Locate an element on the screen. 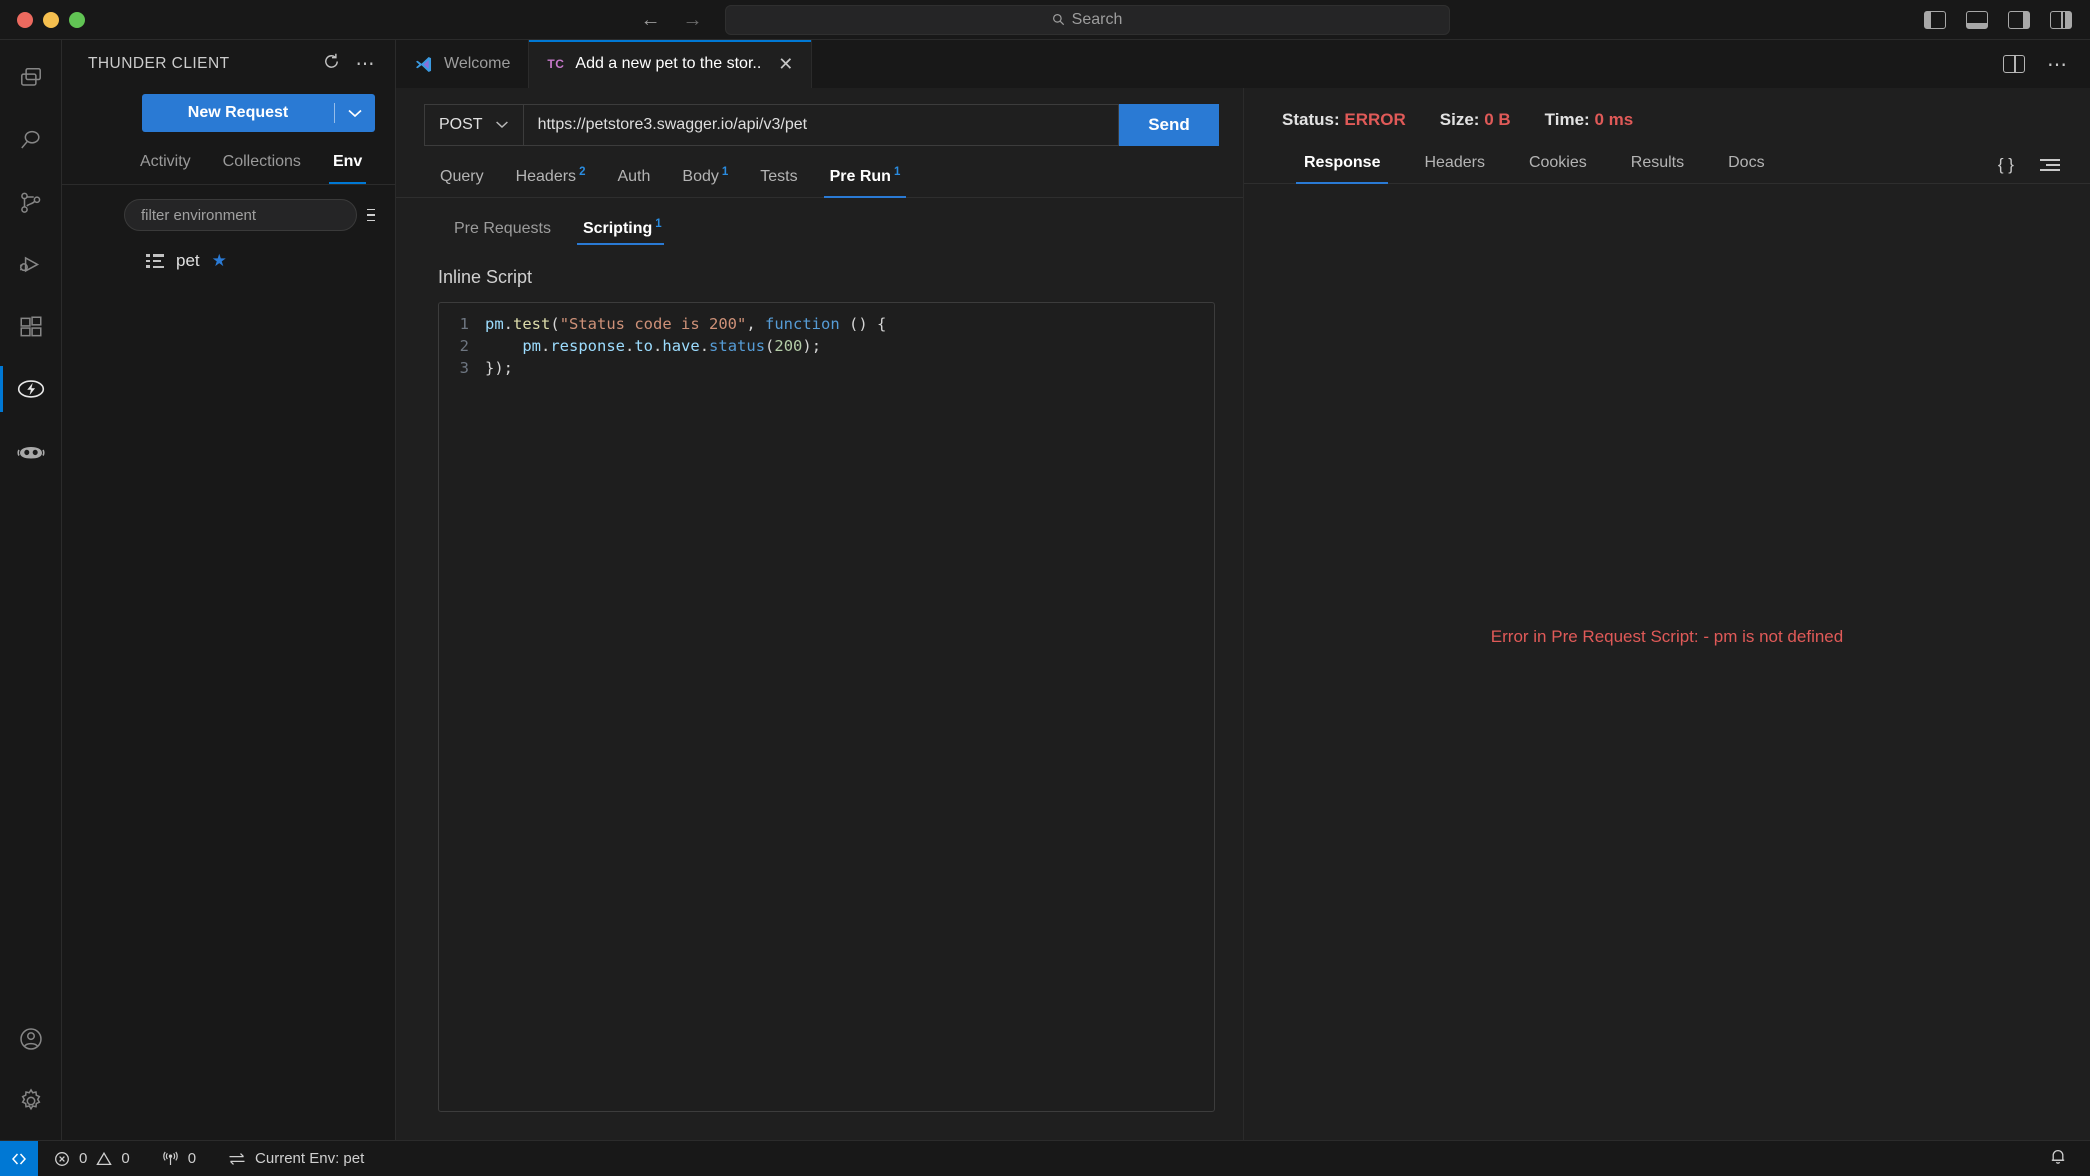  minimize-window-button is located at coordinates (51, 19).